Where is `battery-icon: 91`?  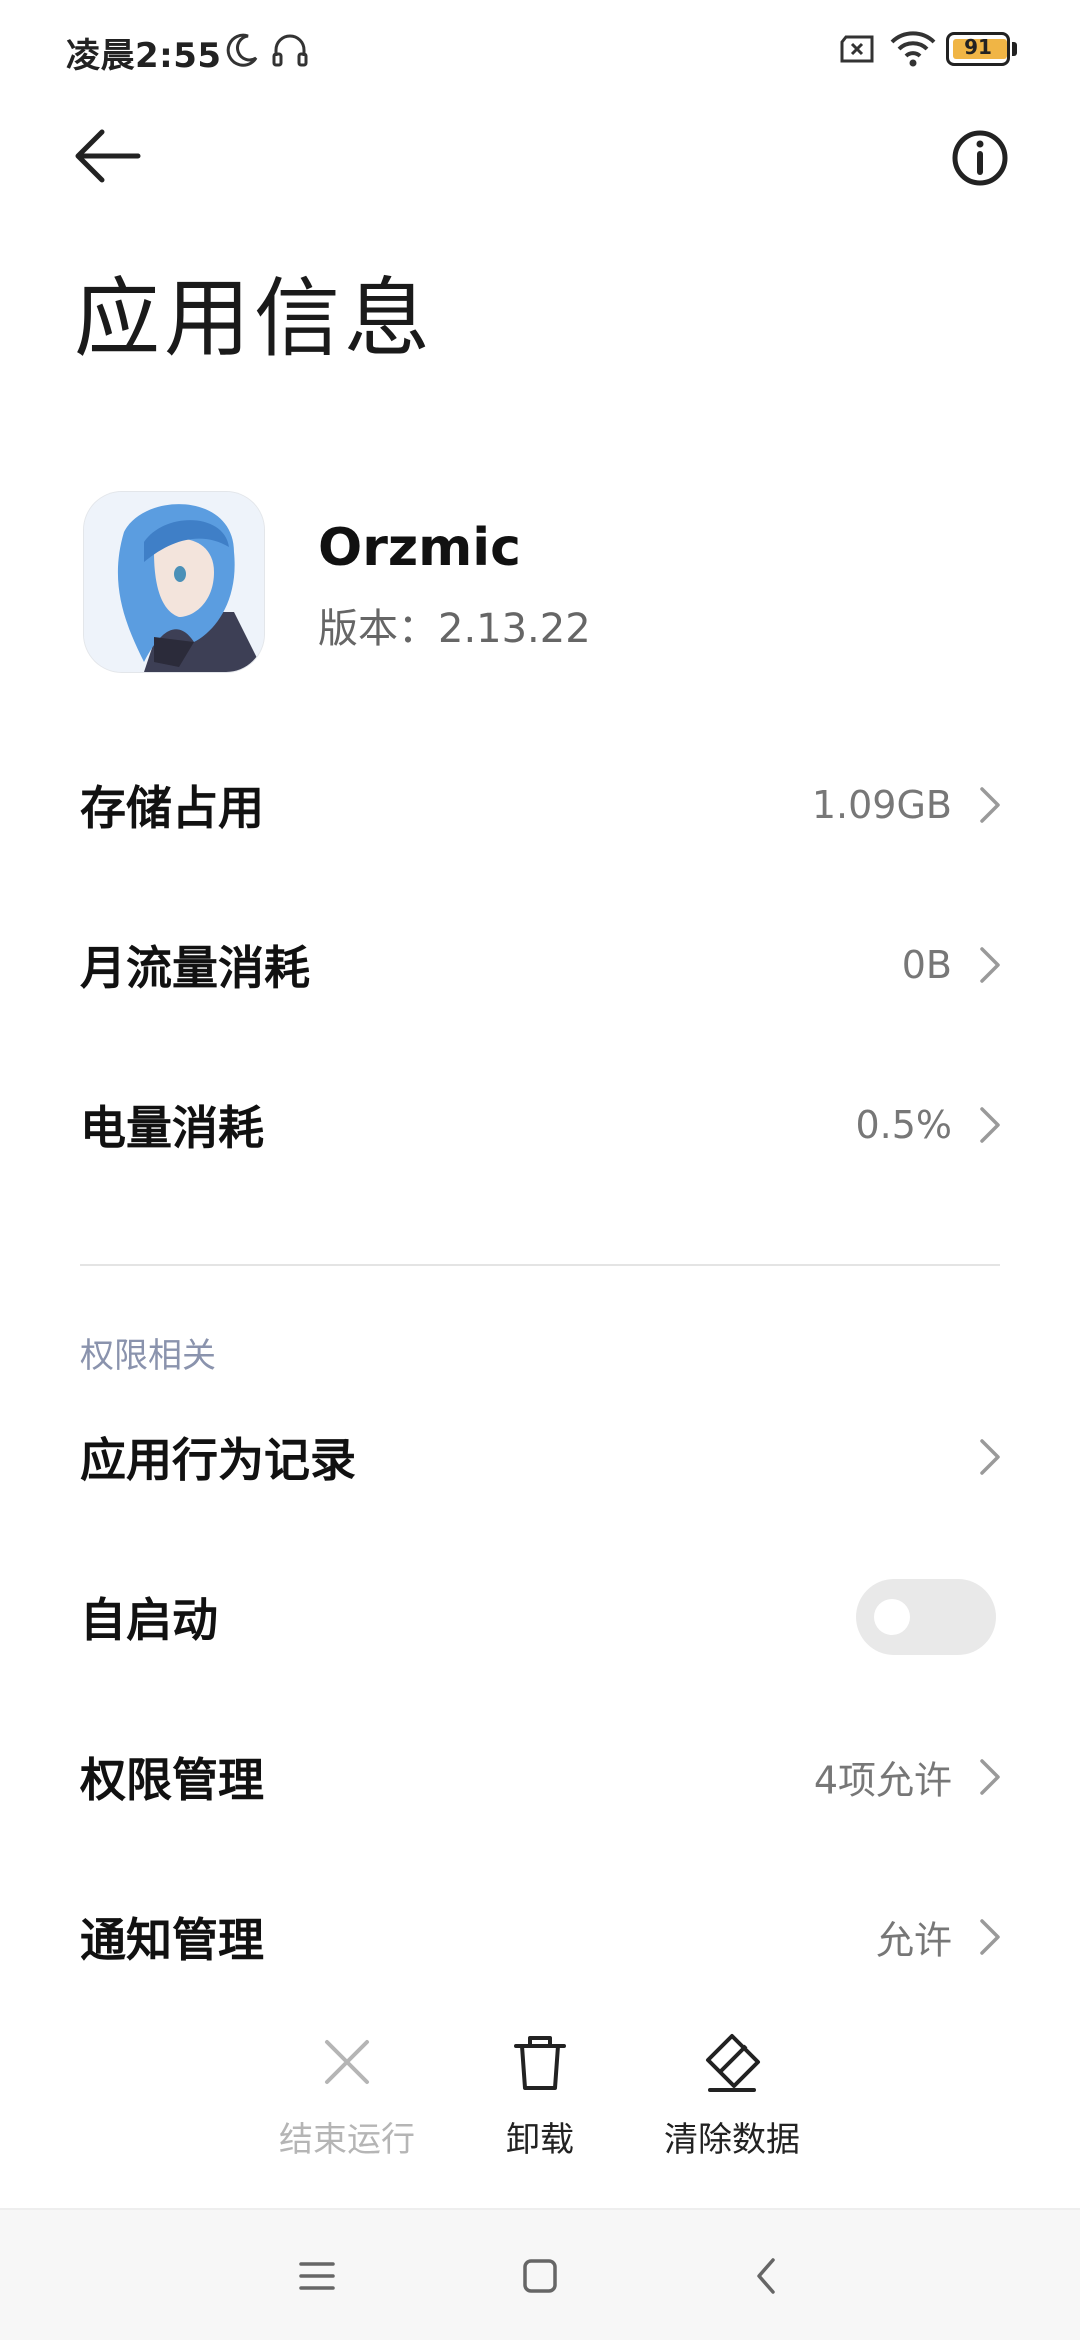
battery-icon: 91 is located at coordinates (982, 49).